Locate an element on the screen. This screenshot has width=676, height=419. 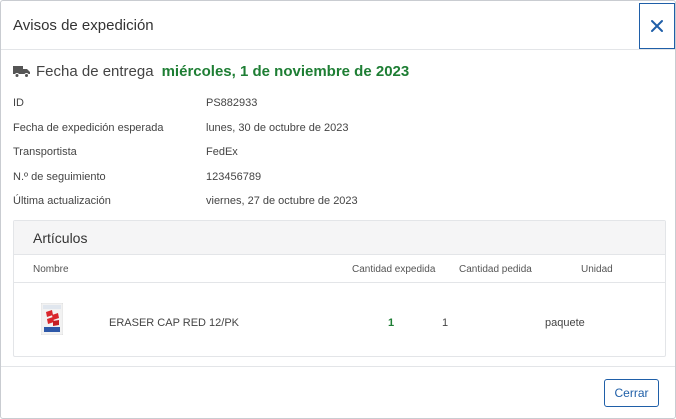
info-row-tracking: N.º de seguimiento 123456789 is located at coordinates (338, 177).